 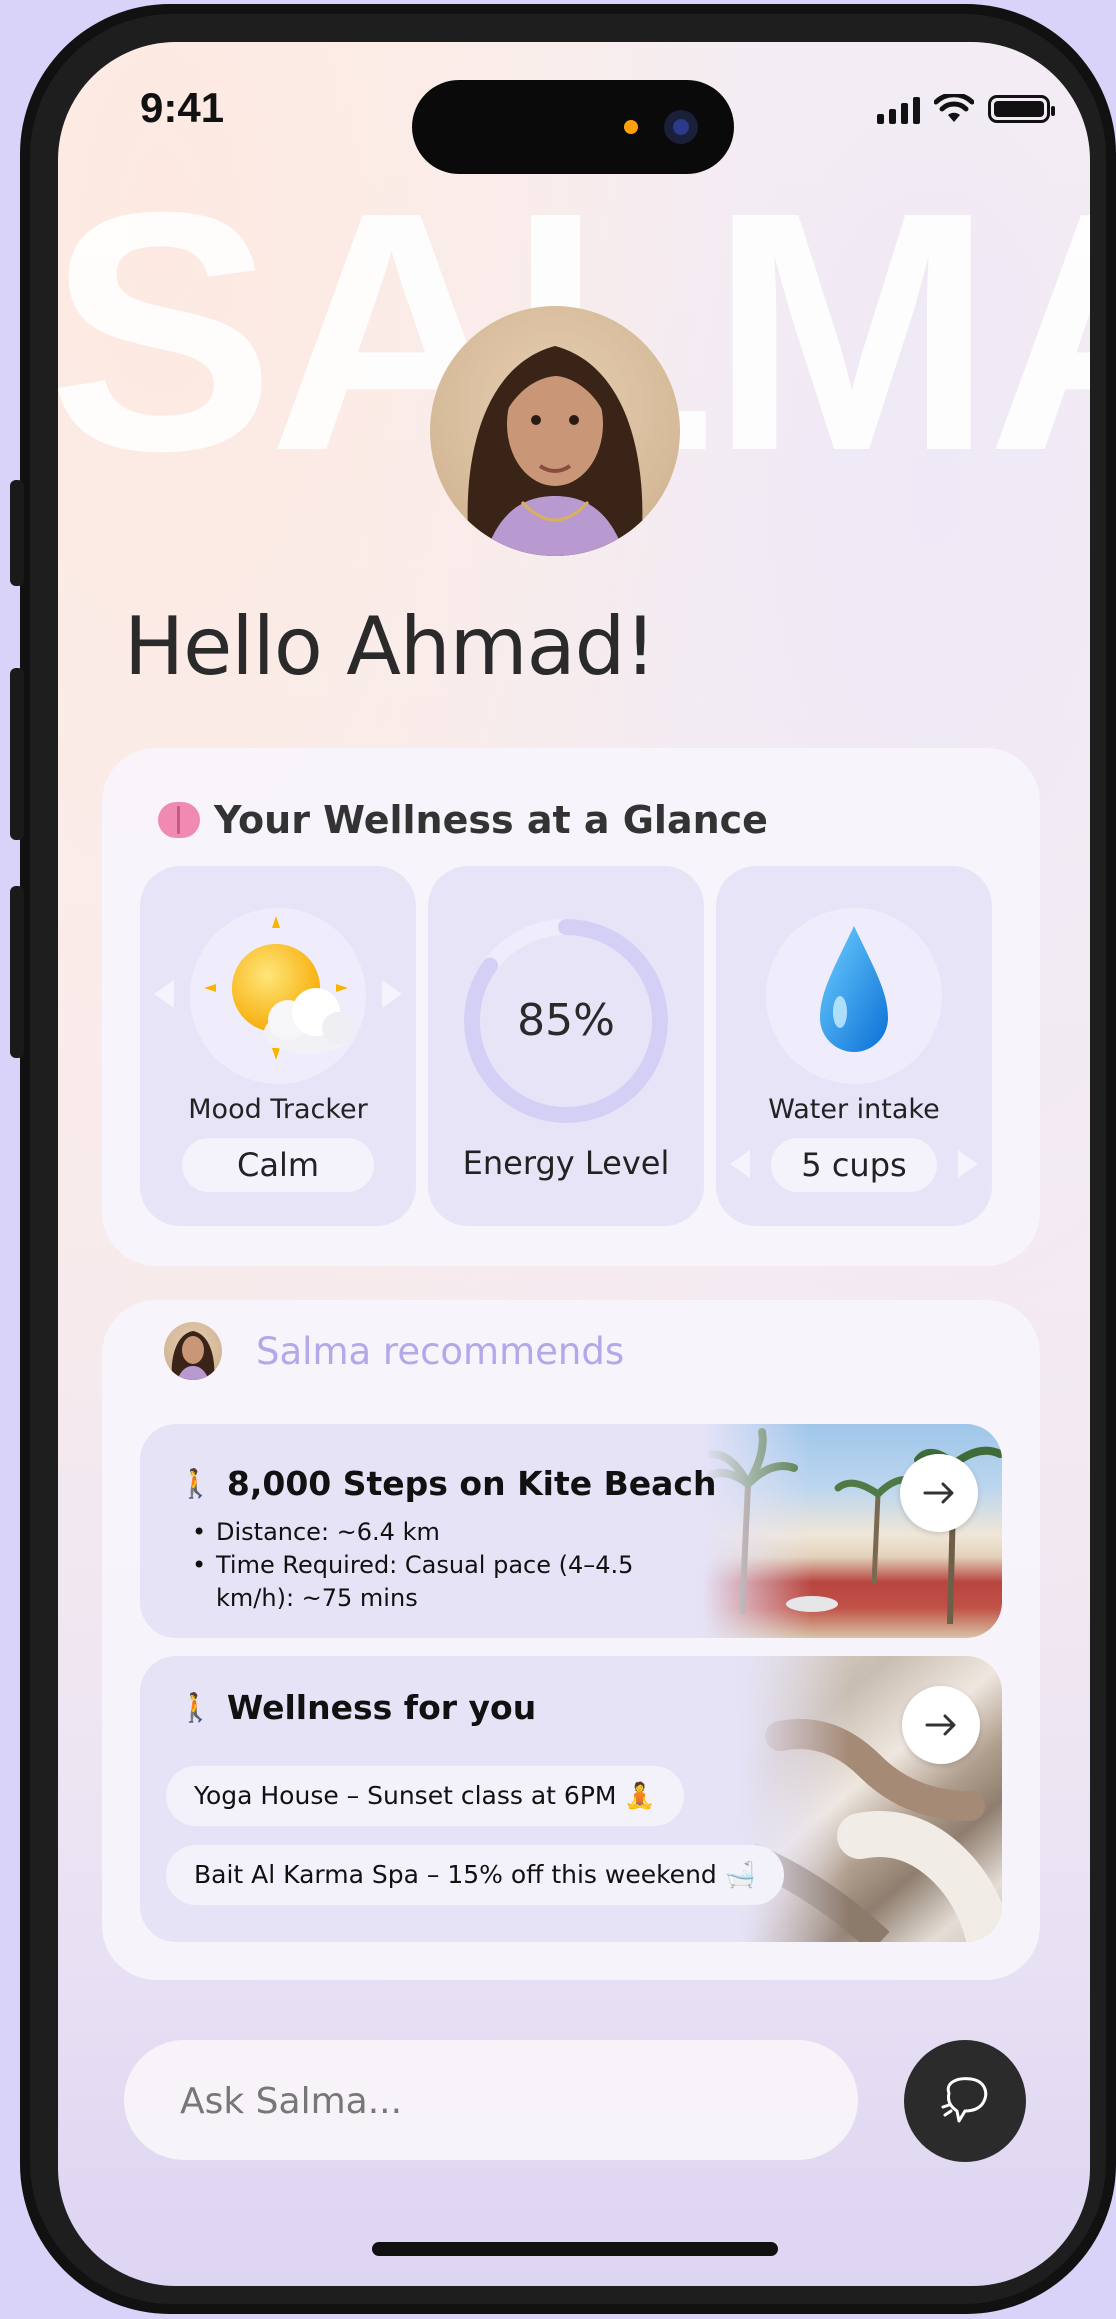 I want to click on volume-up-button, so click(x=17, y=754).